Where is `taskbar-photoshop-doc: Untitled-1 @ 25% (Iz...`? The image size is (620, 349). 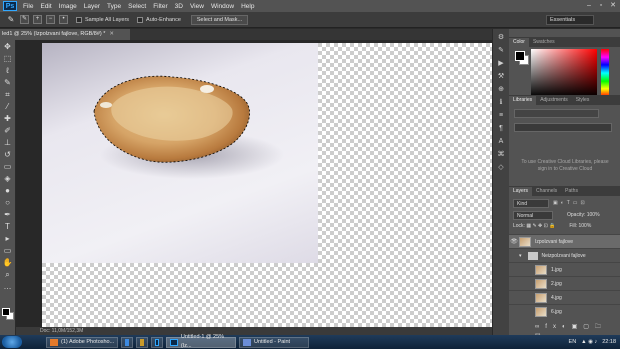 taskbar-photoshop-doc: Untitled-1 @ 25% (Iz... is located at coordinates (201, 341).